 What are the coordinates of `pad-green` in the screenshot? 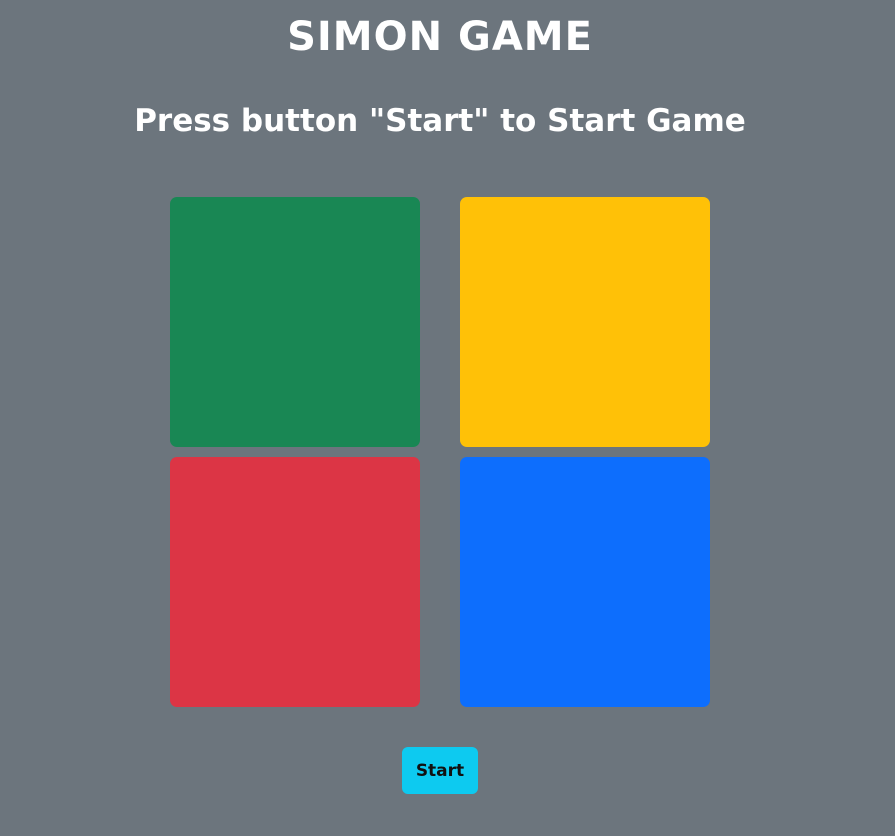 It's located at (295, 322).